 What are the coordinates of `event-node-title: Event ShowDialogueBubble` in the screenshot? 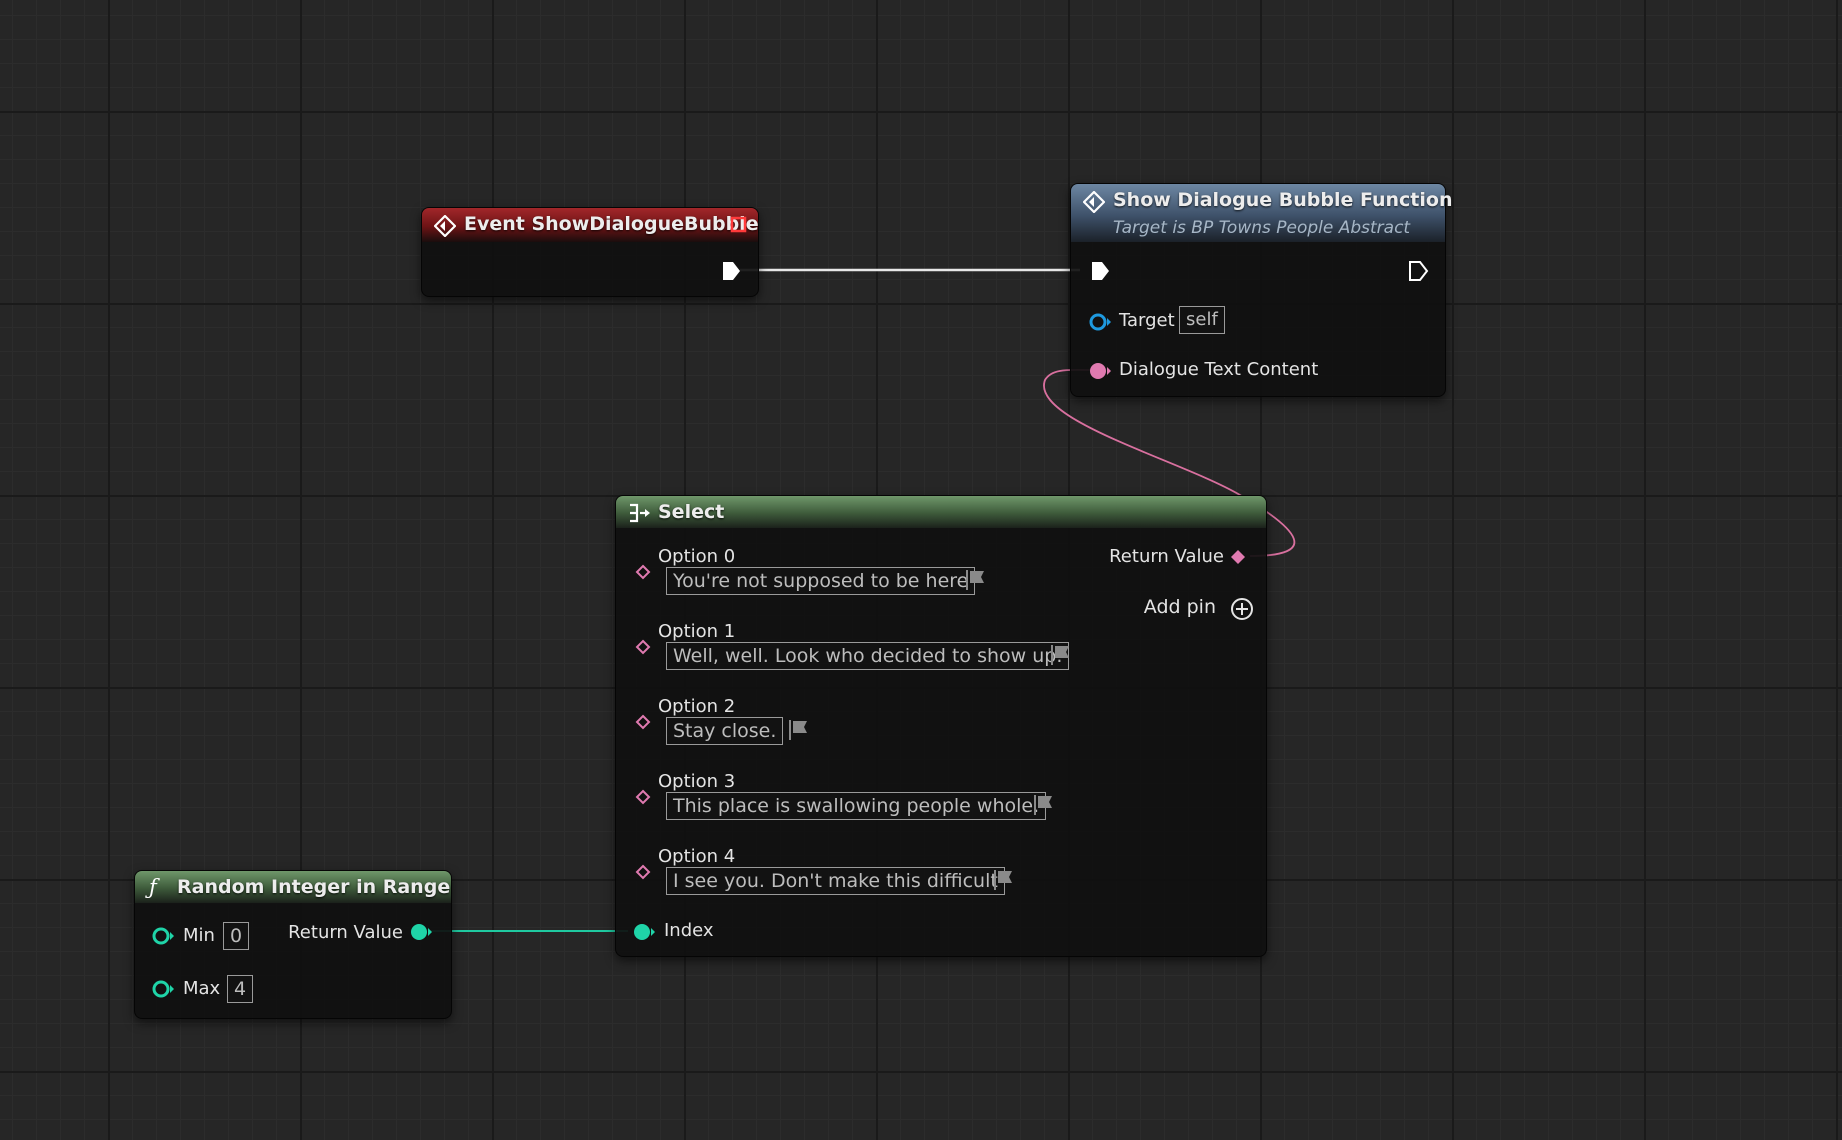 It's located at (611, 224).